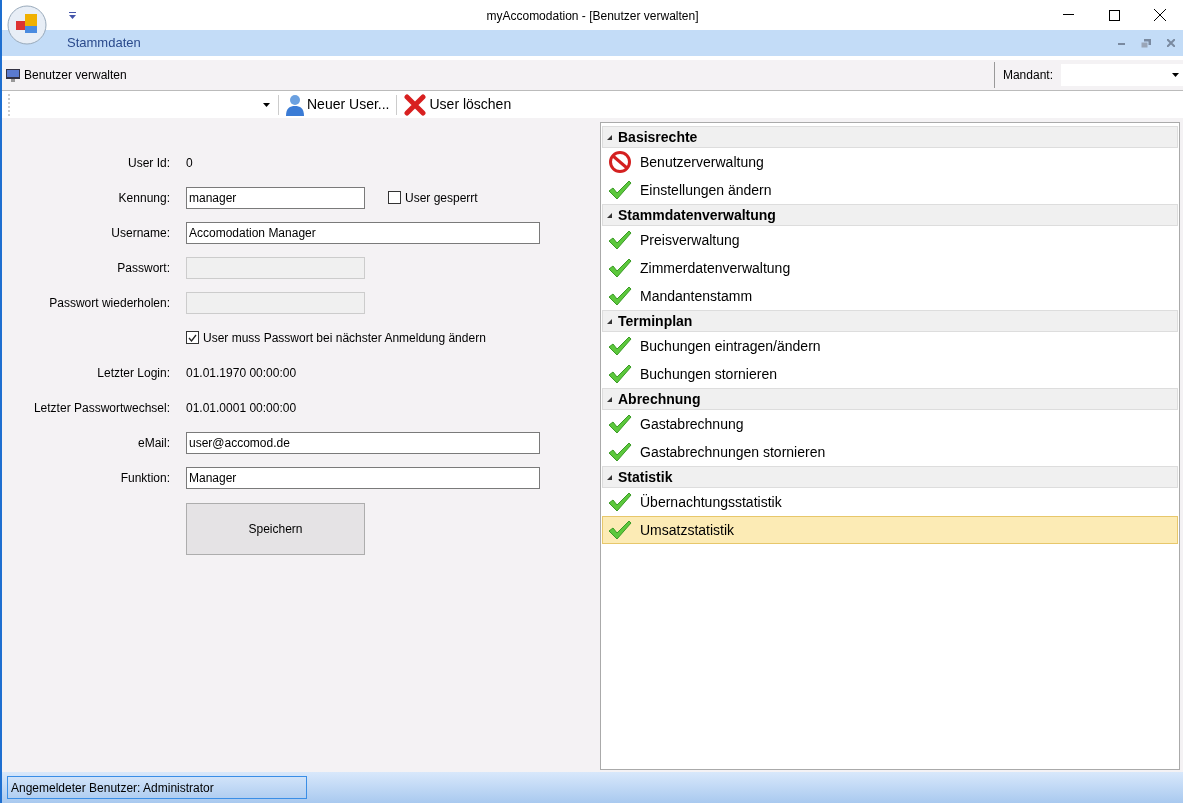 The height and width of the screenshot is (803, 1183). I want to click on field-label: Passwort wiederholen:, so click(109, 303).